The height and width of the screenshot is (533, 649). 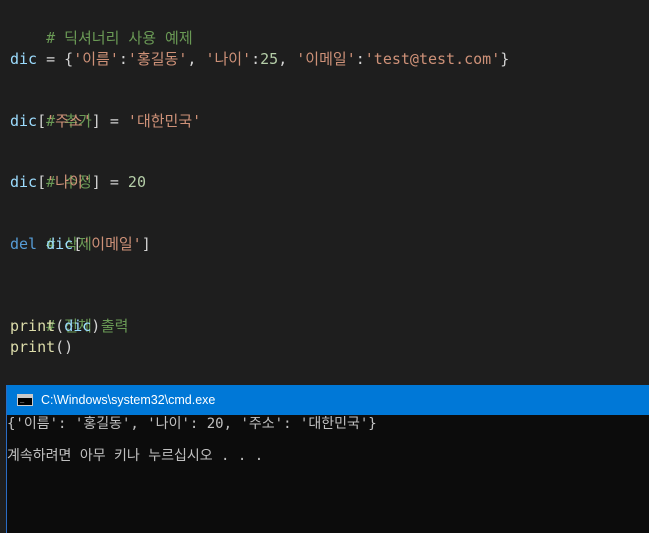 I want to click on keyword: del, so click(x=24, y=244).